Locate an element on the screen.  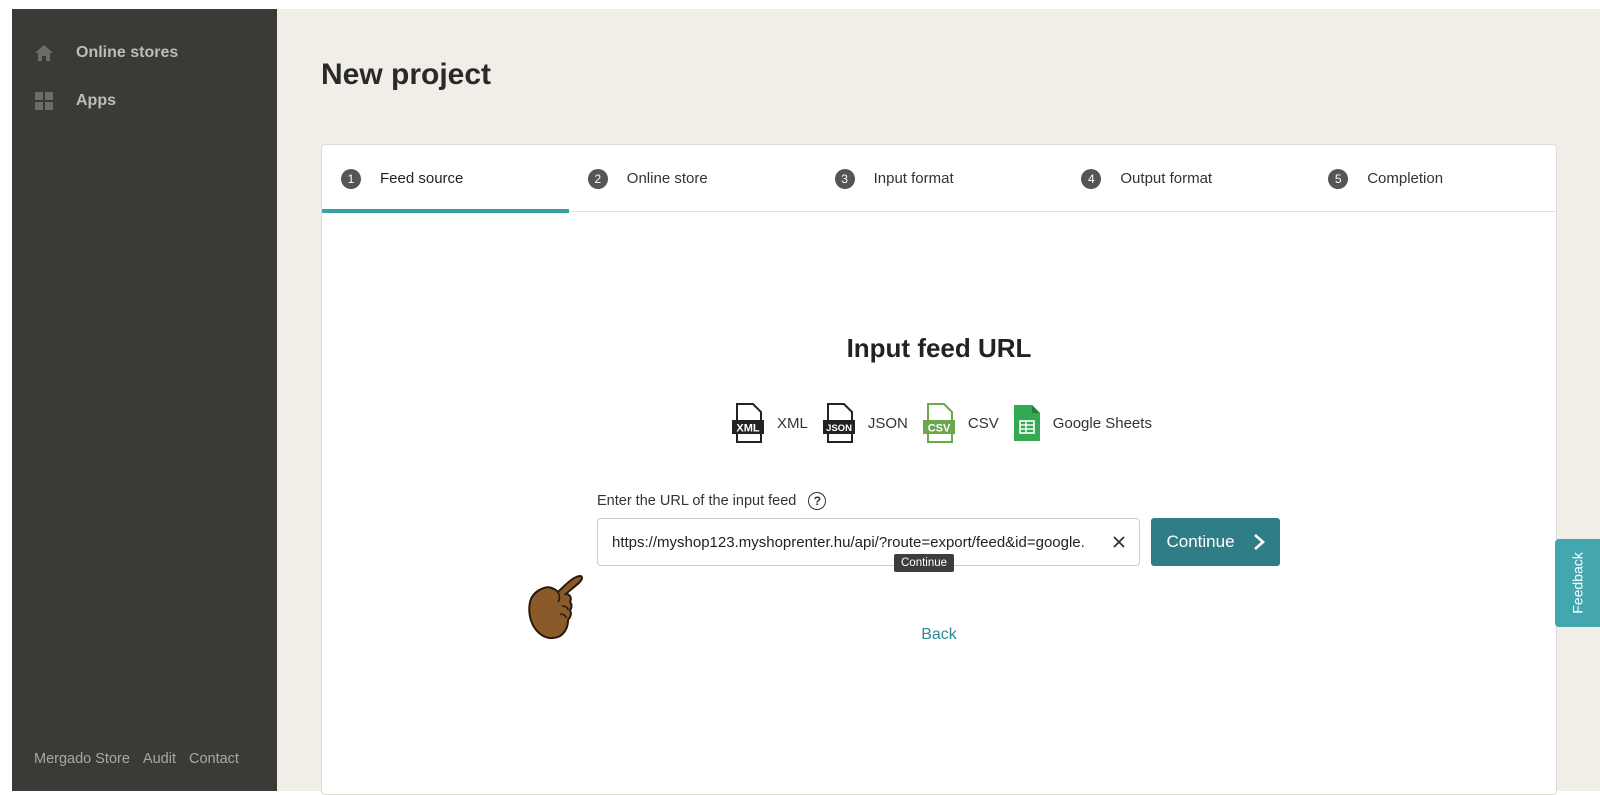
footer-link-audit: Audit is located at coordinates (159, 759).